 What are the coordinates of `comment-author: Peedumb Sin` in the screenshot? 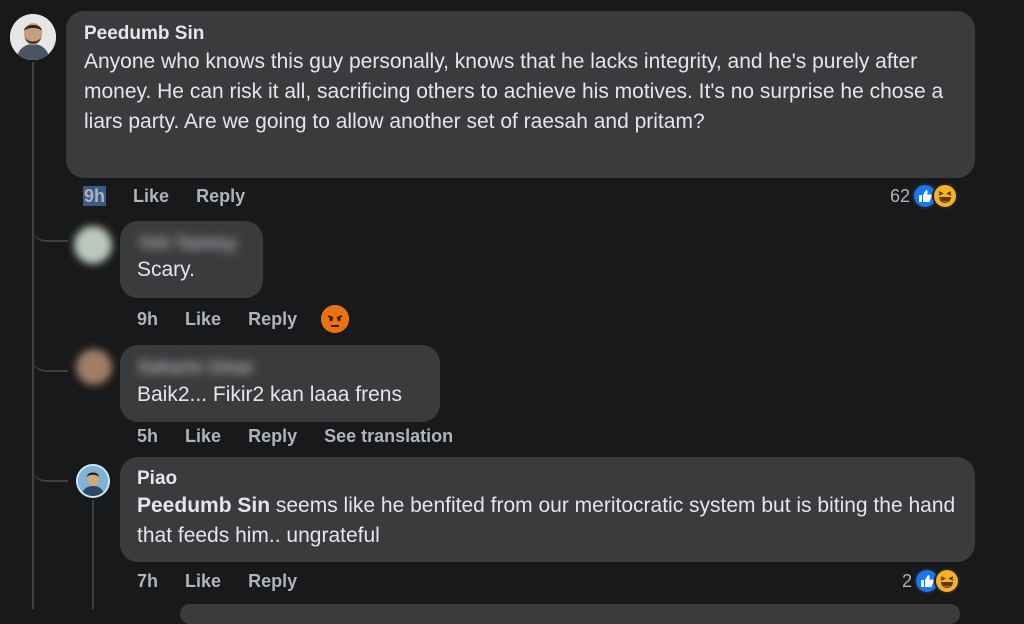 It's located at (144, 34).